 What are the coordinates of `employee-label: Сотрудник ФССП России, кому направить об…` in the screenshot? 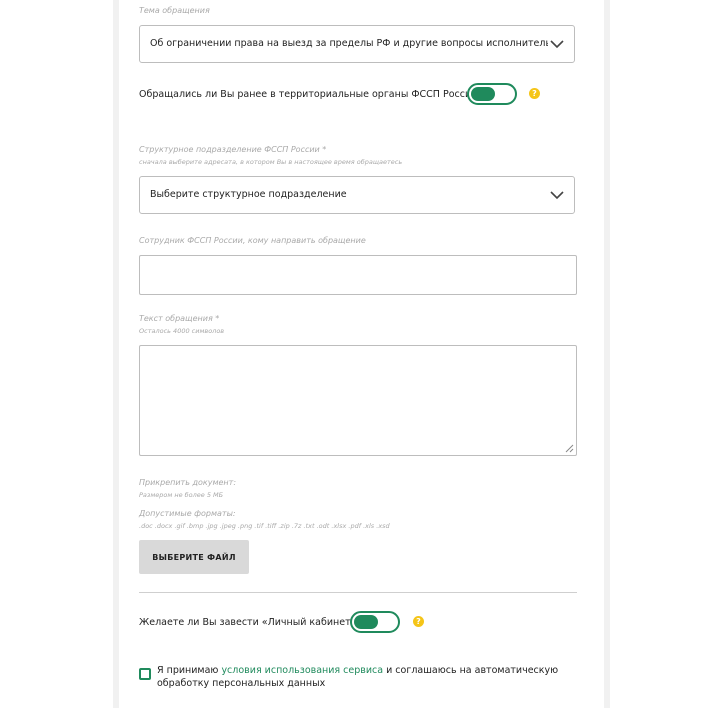 It's located at (252, 240).